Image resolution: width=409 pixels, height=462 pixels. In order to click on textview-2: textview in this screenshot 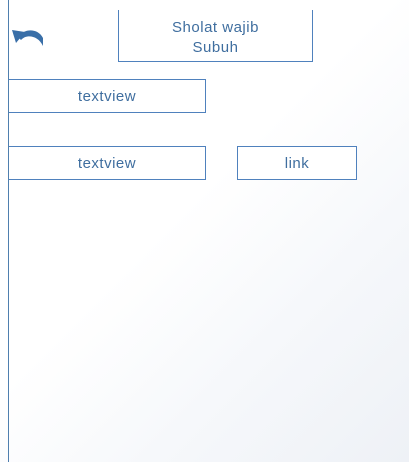, I will do `click(107, 163)`.